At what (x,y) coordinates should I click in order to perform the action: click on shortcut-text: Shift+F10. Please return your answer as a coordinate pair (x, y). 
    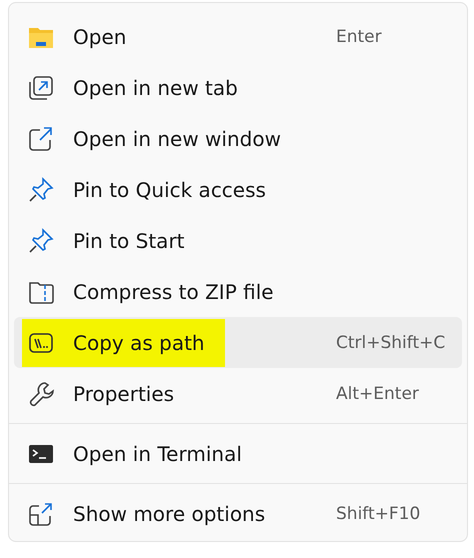
    Looking at the image, I should click on (379, 514).